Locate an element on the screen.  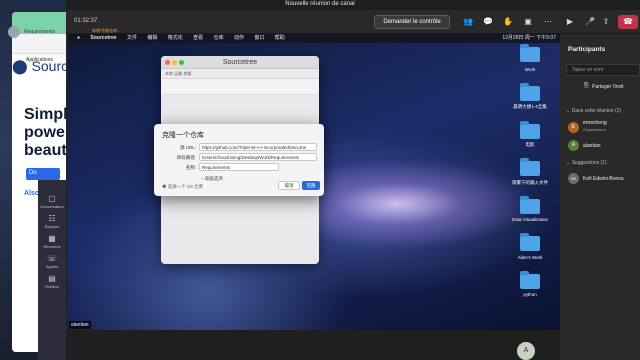
video-strip is located at coordinates (353, 345).